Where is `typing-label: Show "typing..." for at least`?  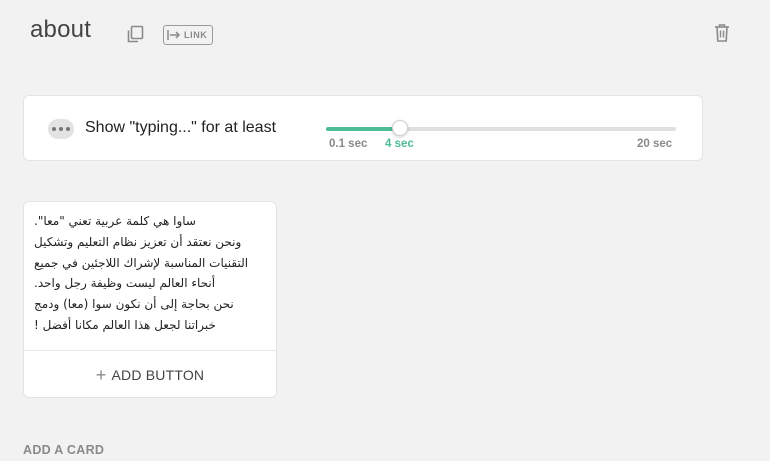 typing-label: Show "typing..." for at least is located at coordinates (181, 127).